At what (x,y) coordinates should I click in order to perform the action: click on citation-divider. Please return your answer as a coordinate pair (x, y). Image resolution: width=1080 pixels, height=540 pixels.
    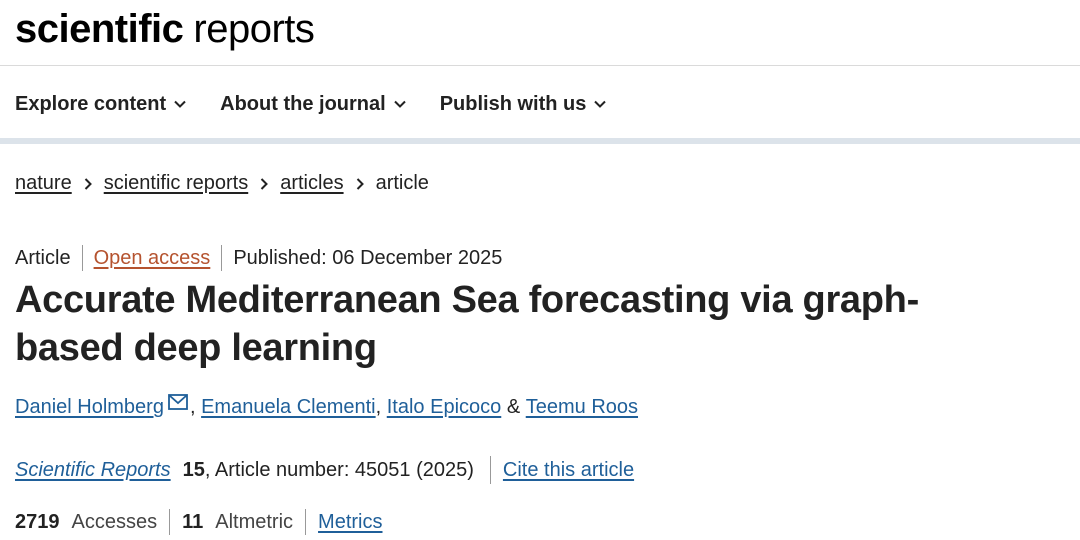
    Looking at the image, I should click on (490, 470).